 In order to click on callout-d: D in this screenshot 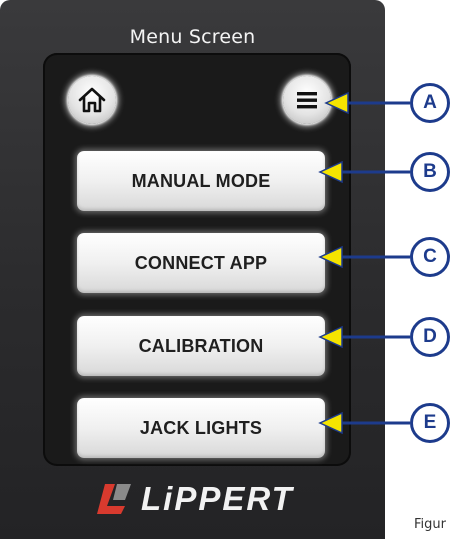, I will do `click(430, 337)`.